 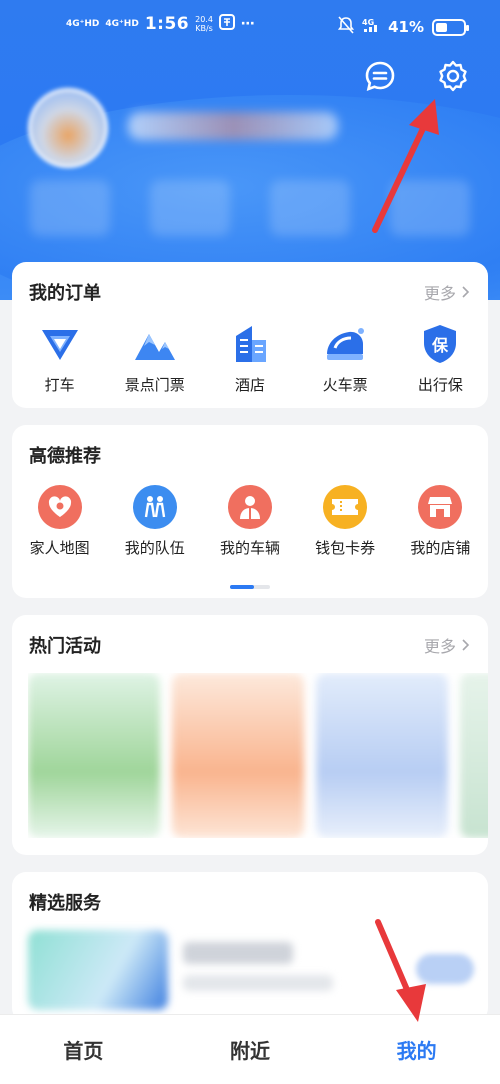 I want to click on app-notification-icon, so click(x=226, y=24).